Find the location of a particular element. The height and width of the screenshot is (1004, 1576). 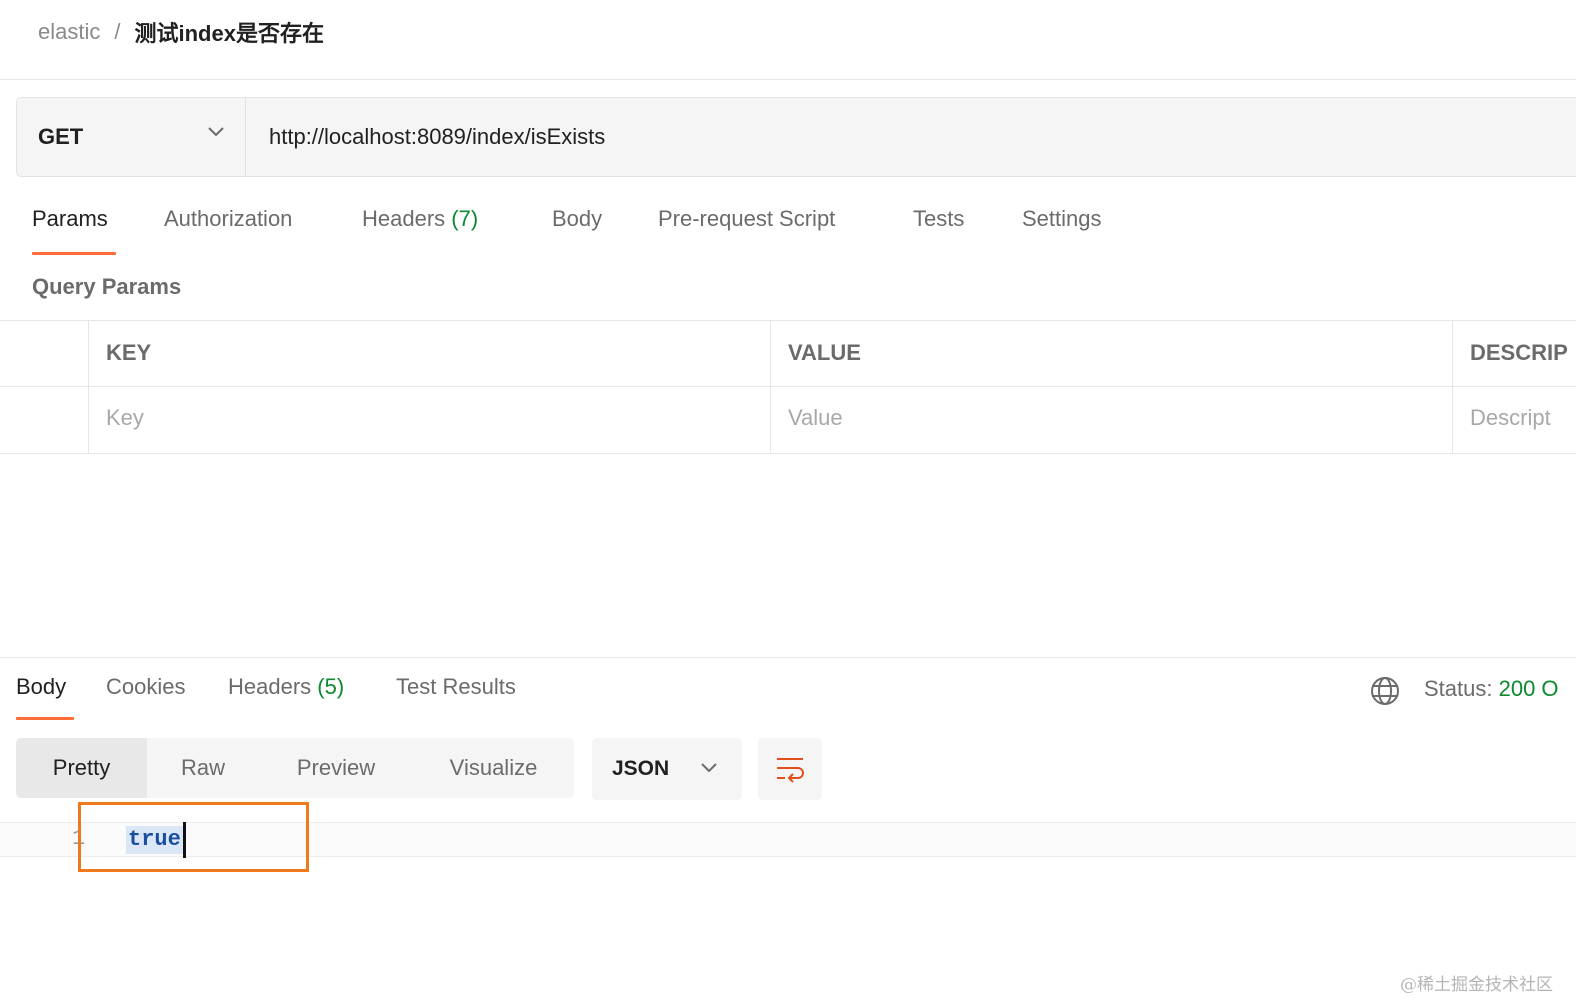

breadcrumb-collection: elastic is located at coordinates (69, 32).